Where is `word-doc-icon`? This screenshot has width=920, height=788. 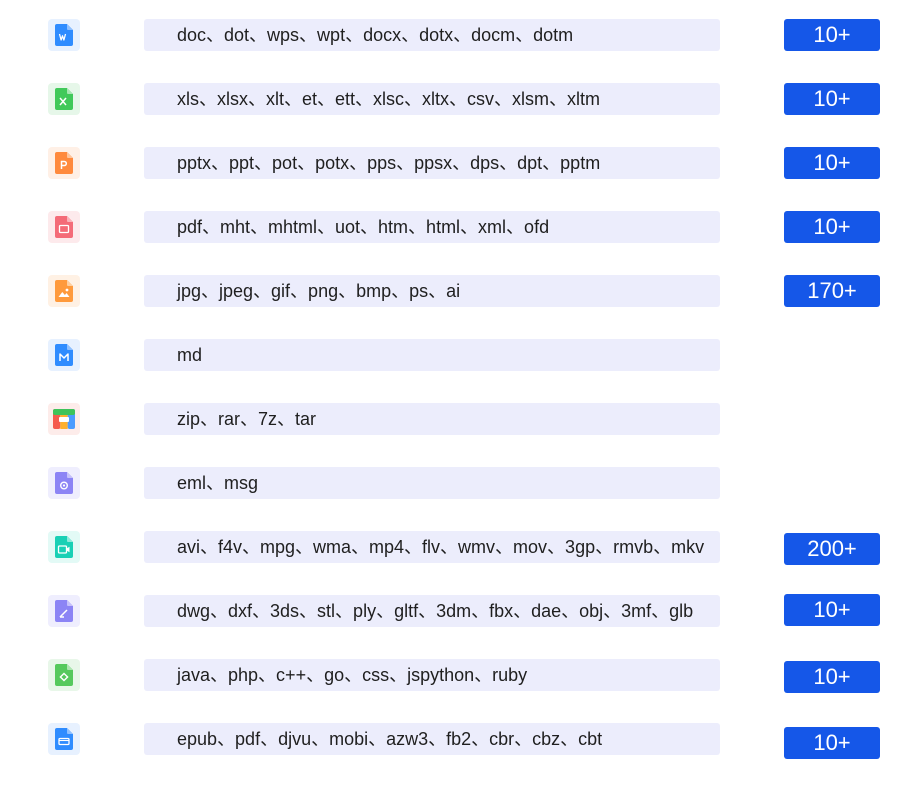 word-doc-icon is located at coordinates (64, 35).